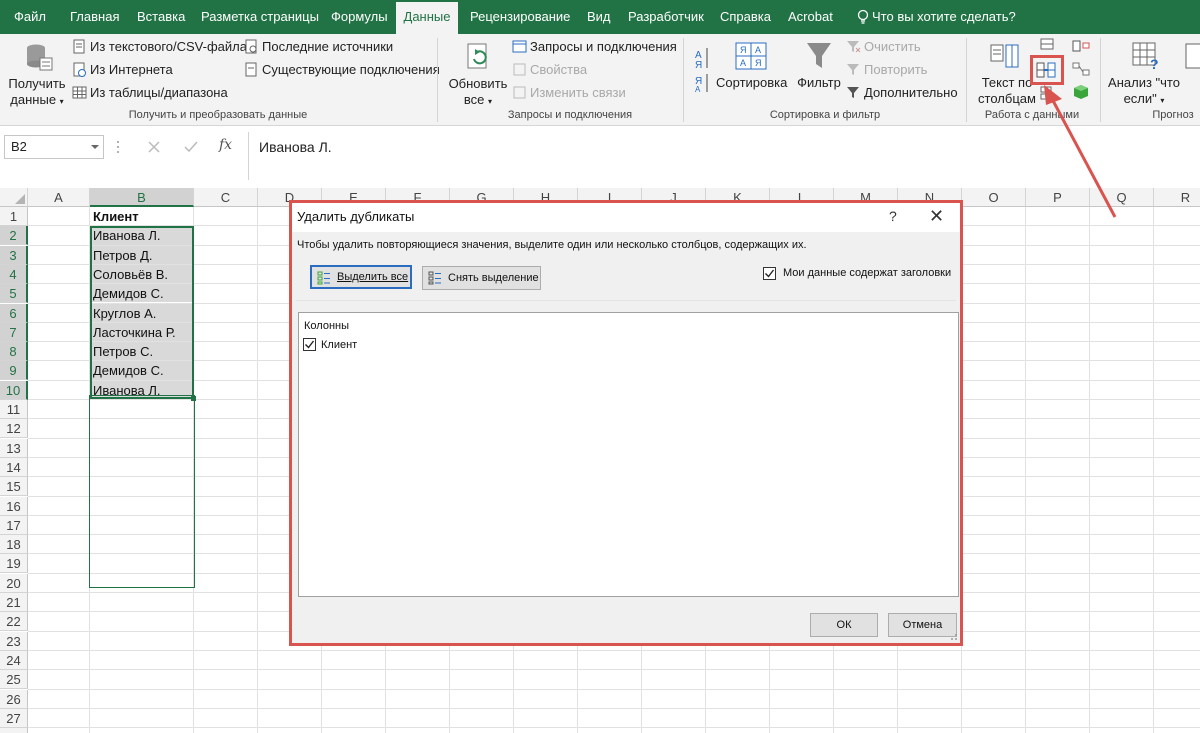  Describe the element at coordinates (14, 197) in the screenshot. I see `select-all-corner` at that location.